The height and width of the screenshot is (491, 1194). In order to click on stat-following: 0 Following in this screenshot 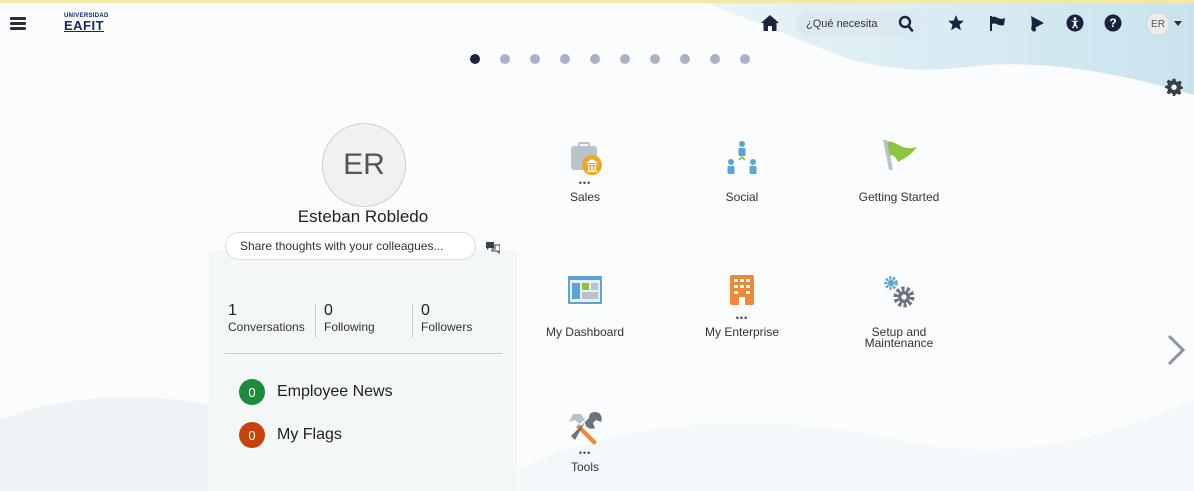, I will do `click(349, 321)`.